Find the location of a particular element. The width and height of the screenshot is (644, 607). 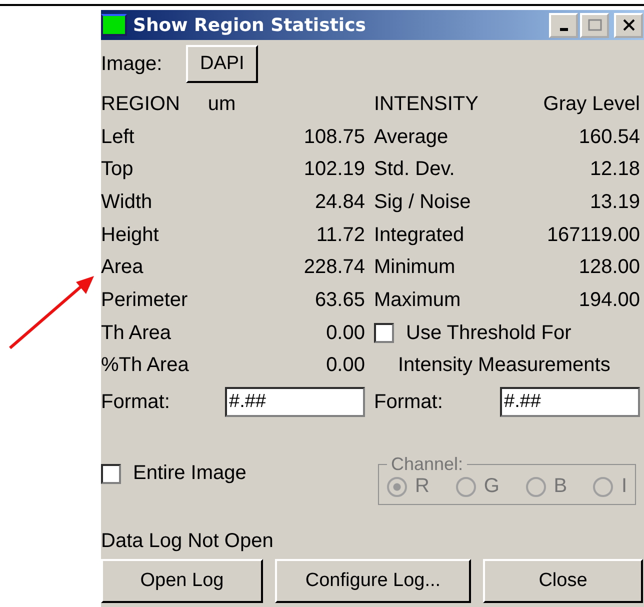

group-label: Channel: is located at coordinates (427, 465).